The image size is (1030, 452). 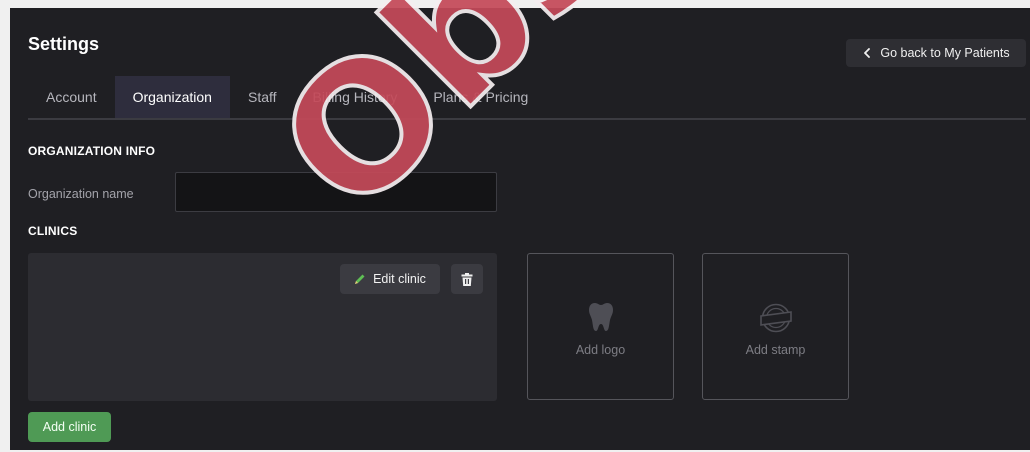 I want to click on organization-info-heading: ORGANIZATION INFO, so click(x=92, y=151).